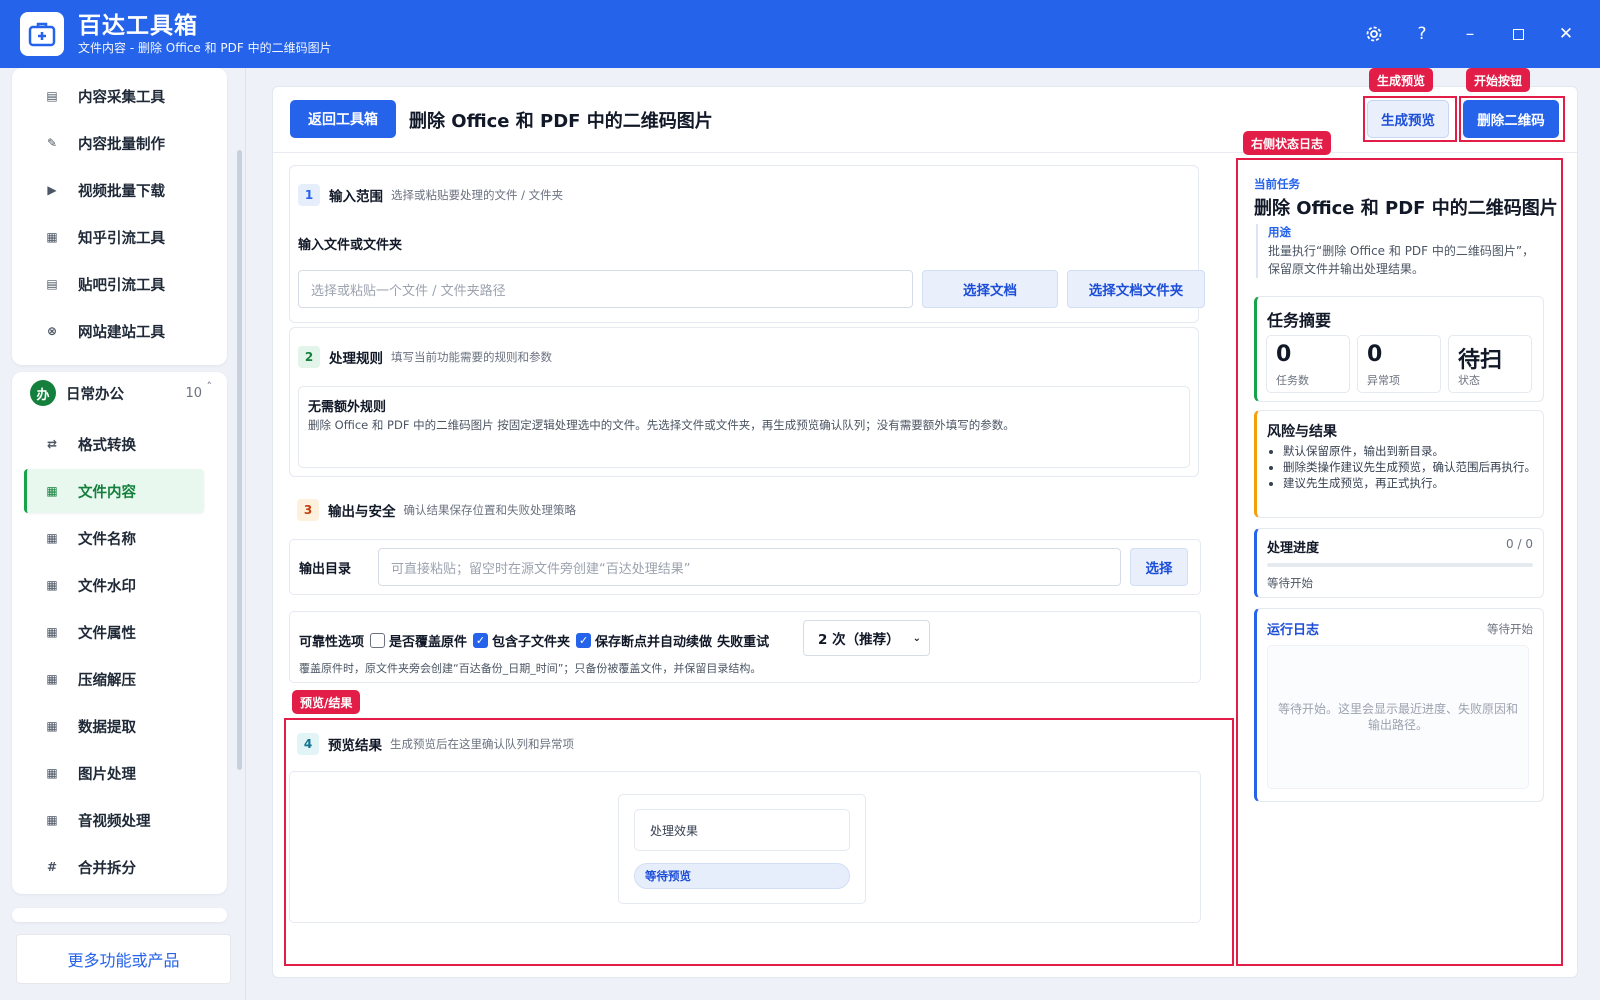  What do you see at coordinates (209, 386) in the screenshot?
I see `chevron-up-icon: ˄` at bounding box center [209, 386].